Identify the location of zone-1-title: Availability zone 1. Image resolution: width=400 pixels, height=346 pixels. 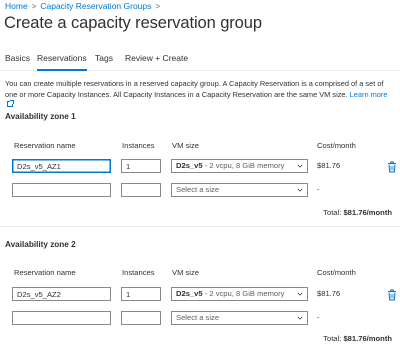
(40, 116).